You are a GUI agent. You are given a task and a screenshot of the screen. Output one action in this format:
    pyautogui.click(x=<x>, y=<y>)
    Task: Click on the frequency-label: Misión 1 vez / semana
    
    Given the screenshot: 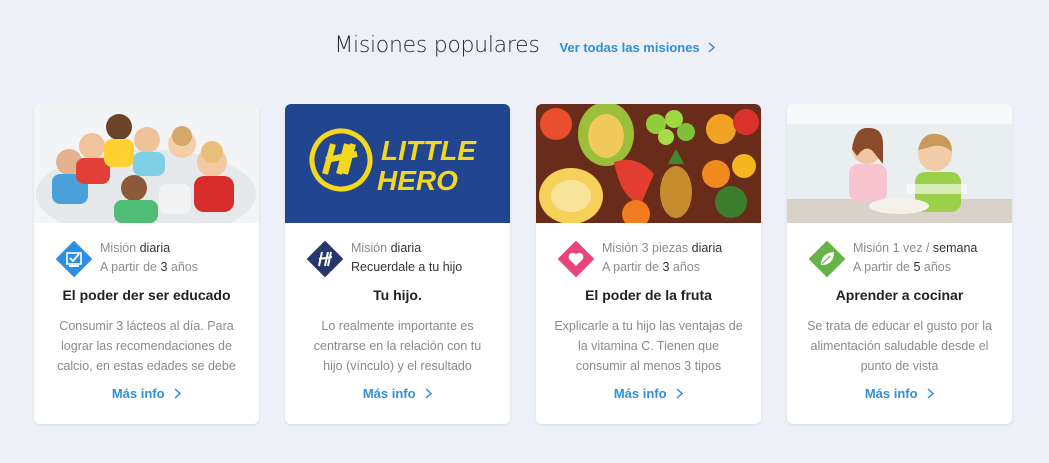 What is the action you would take?
    pyautogui.click(x=915, y=248)
    